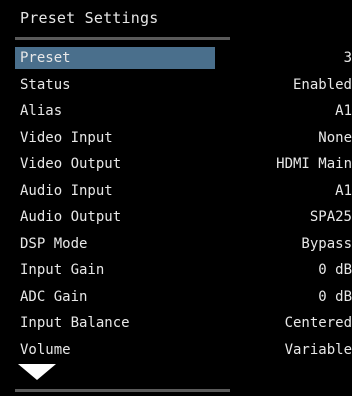 Image resolution: width=352 pixels, height=396 pixels. Describe the element at coordinates (322, 84) in the screenshot. I see `menu-item-value: Enabled` at that location.